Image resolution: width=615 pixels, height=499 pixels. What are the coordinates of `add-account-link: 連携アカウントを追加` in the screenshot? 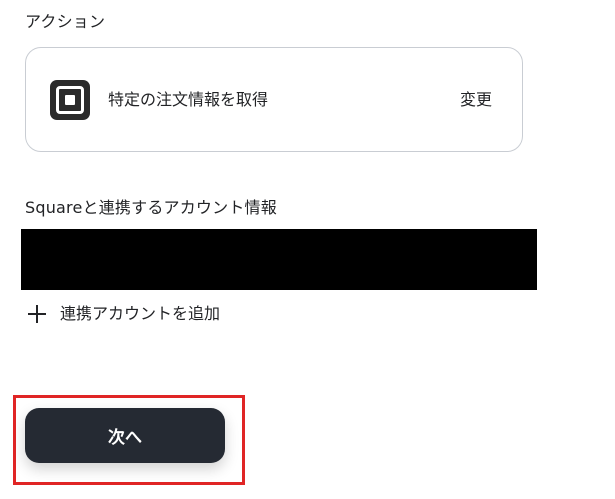 It's located at (124, 314).